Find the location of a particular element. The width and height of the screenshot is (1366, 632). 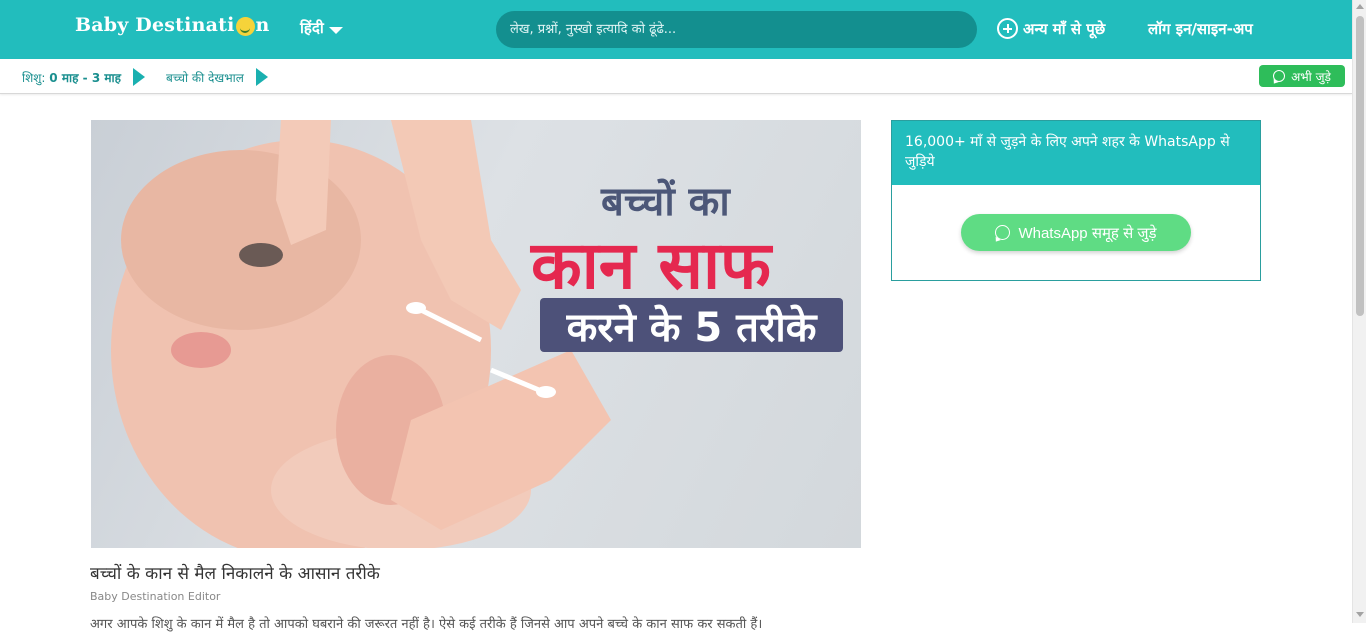

vertical-scrollbar is located at coordinates (1359, 311).